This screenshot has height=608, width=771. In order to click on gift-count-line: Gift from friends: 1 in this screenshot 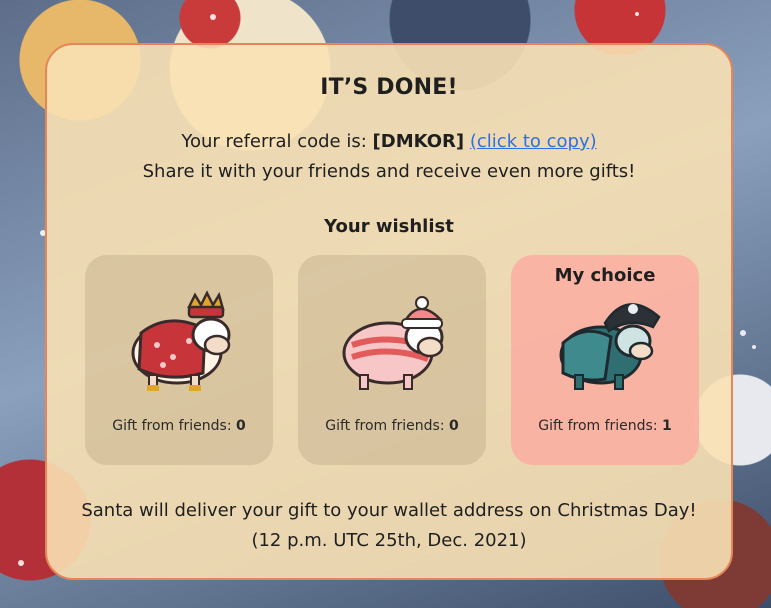, I will do `click(605, 426)`.